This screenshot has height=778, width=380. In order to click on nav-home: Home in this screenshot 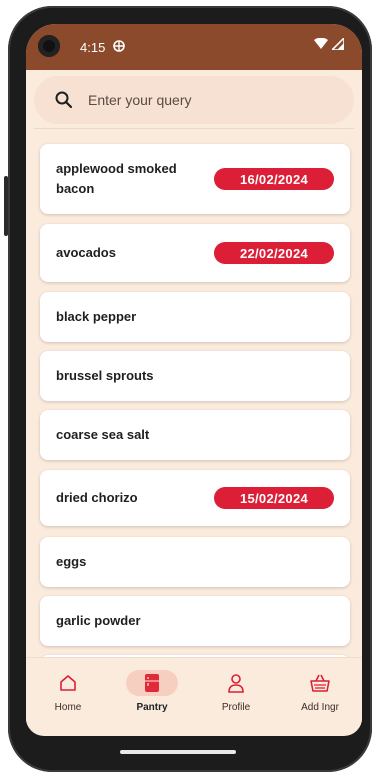, I will do `click(68, 693)`.